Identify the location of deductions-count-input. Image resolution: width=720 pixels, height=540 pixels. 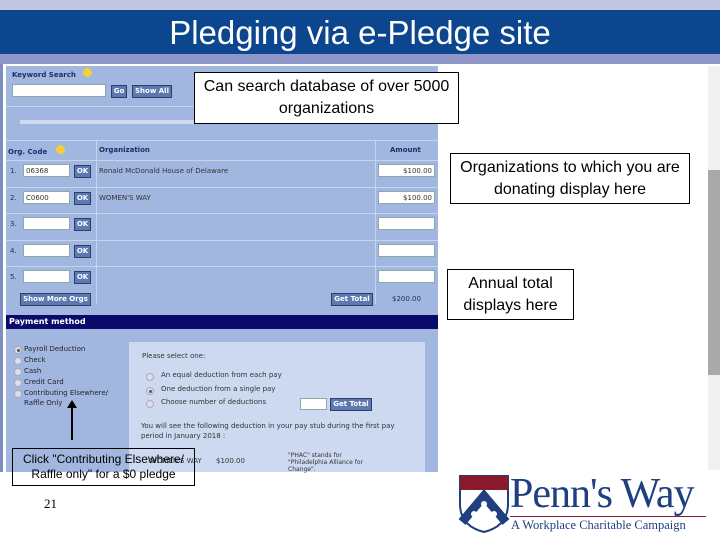
(313, 404).